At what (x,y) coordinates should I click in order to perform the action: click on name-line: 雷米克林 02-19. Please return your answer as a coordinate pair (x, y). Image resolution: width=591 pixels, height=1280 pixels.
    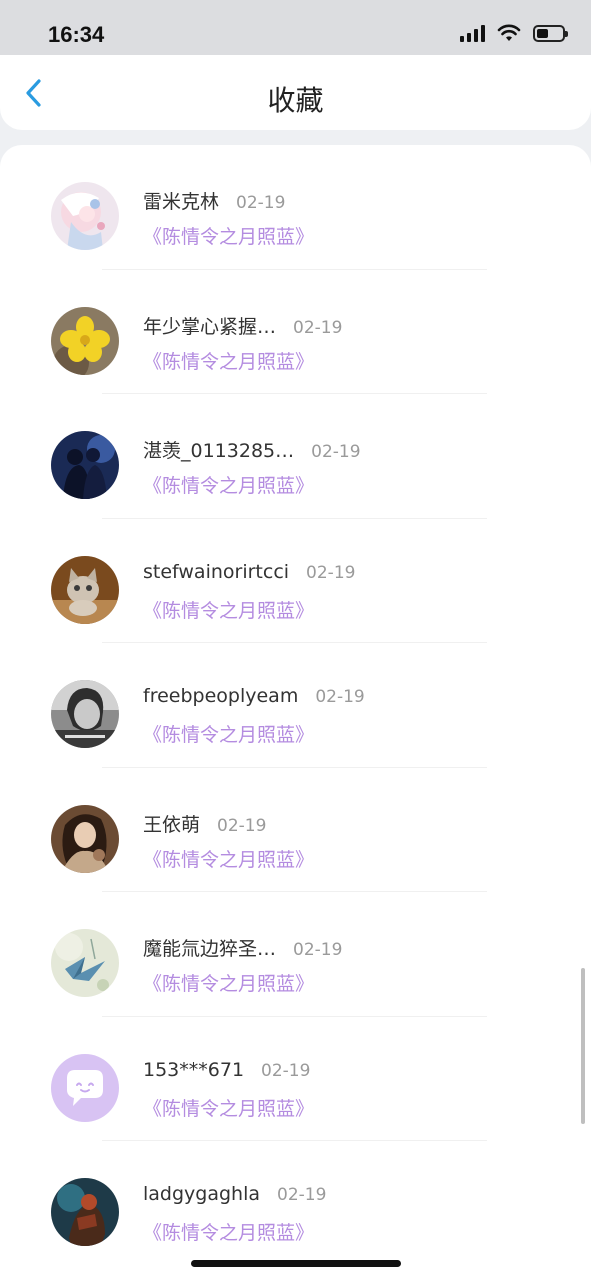
    Looking at the image, I should click on (214, 200).